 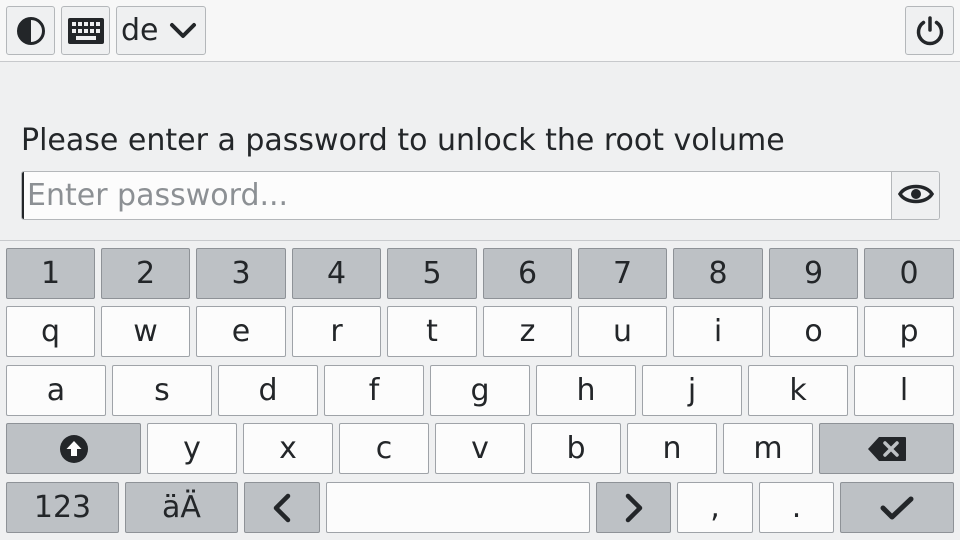 What do you see at coordinates (241, 273) in the screenshot?
I see `key-3: 3` at bounding box center [241, 273].